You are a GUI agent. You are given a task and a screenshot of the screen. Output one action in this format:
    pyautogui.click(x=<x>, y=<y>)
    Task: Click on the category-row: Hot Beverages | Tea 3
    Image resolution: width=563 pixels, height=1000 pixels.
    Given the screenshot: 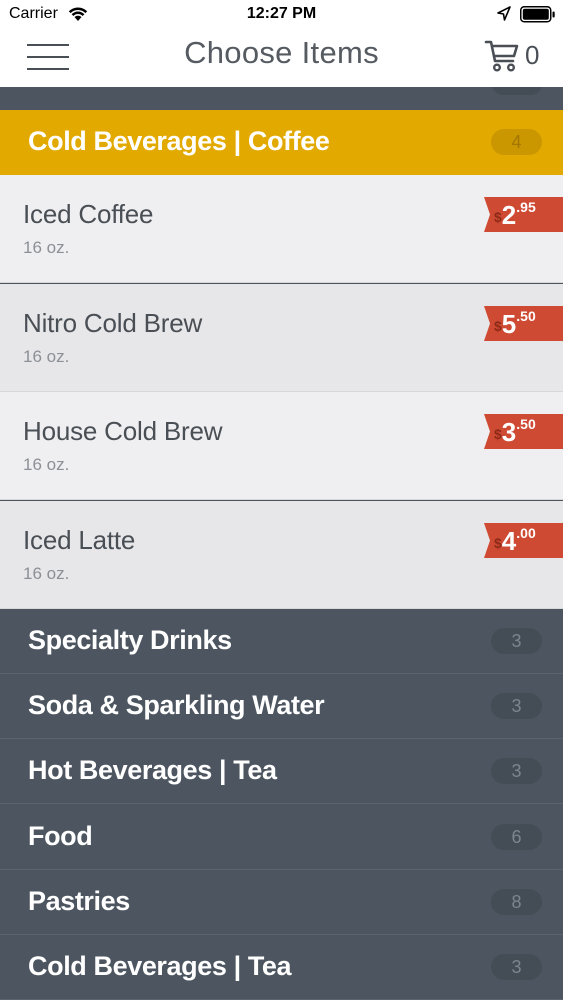 What is the action you would take?
    pyautogui.click(x=281, y=772)
    